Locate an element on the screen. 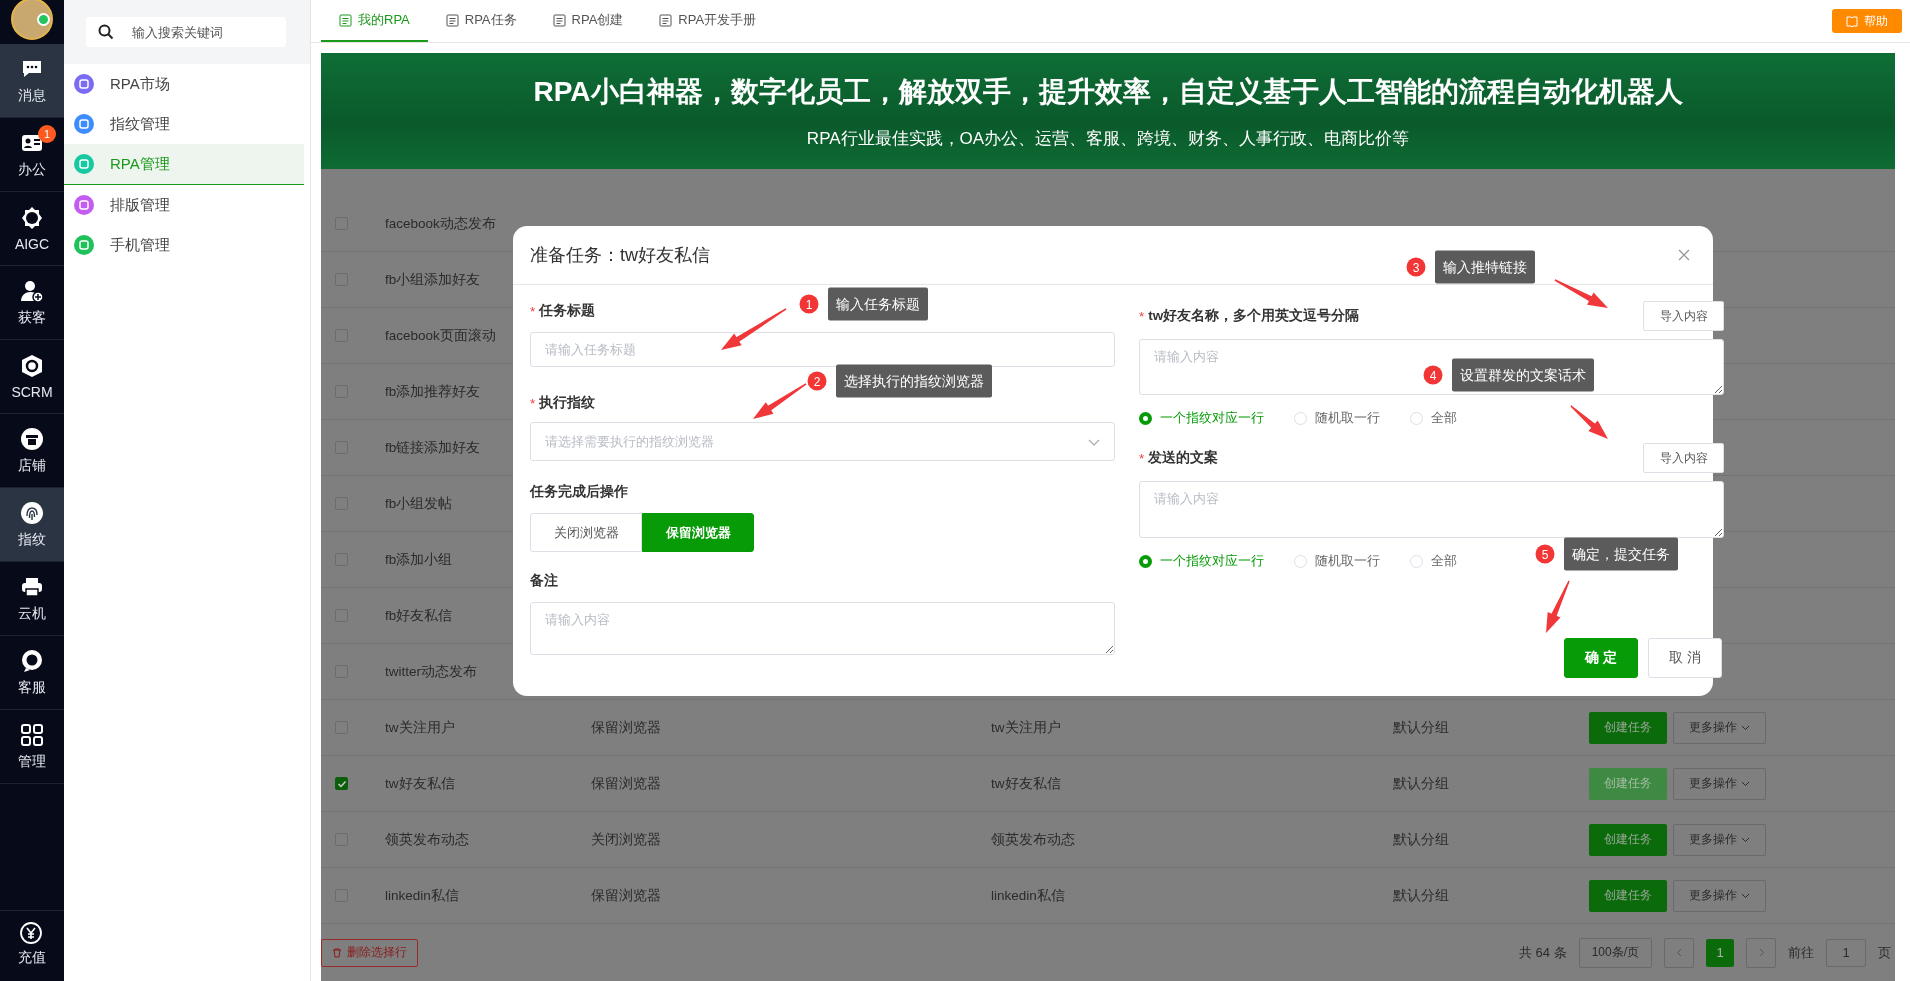 This screenshot has height=981, width=1910. total-count: 共 64 条 is located at coordinates (1542, 952).